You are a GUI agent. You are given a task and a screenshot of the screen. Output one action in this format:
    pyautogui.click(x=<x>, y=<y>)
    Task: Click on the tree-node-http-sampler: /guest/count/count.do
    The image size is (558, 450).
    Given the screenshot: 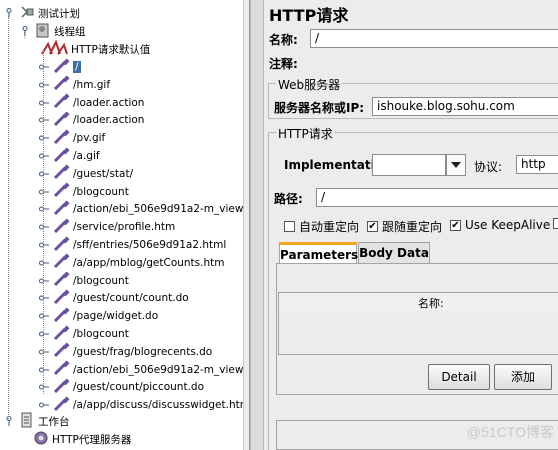 What is the action you would take?
    pyautogui.click(x=113, y=298)
    